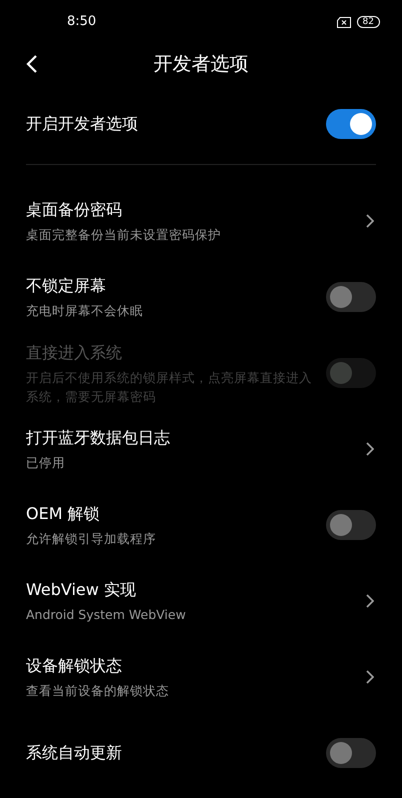 Image resolution: width=402 pixels, height=798 pixels. I want to click on setting-title: 不锁定屏幕, so click(84, 286).